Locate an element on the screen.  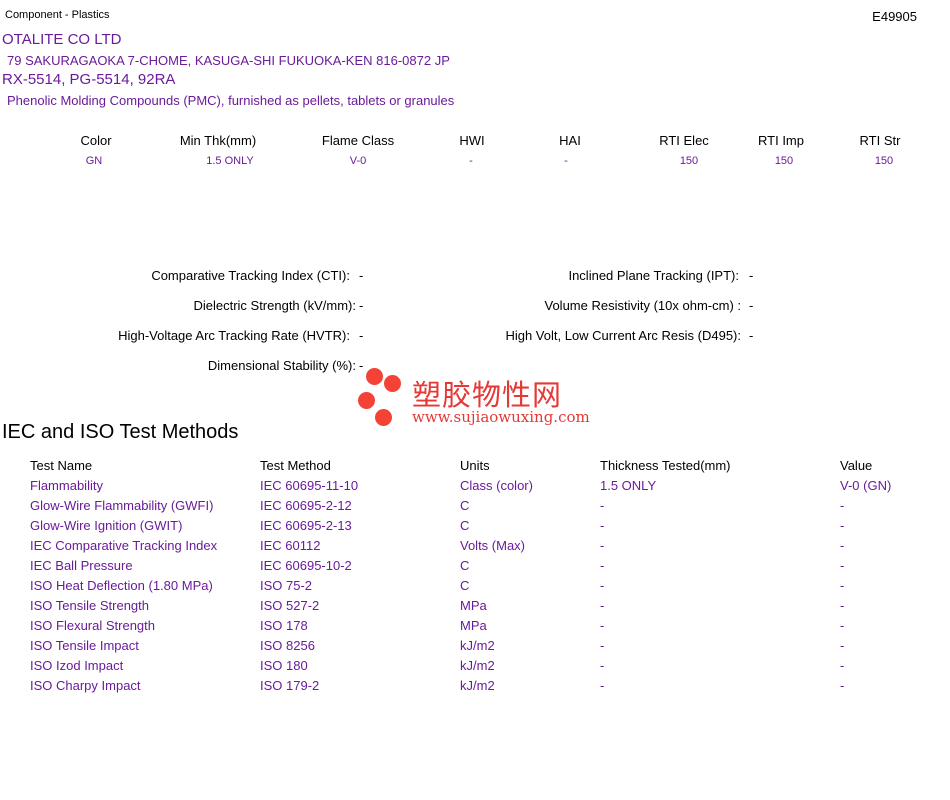
iso-cell-test-name: ISO Tensile Strength is located at coordinates (89, 605).